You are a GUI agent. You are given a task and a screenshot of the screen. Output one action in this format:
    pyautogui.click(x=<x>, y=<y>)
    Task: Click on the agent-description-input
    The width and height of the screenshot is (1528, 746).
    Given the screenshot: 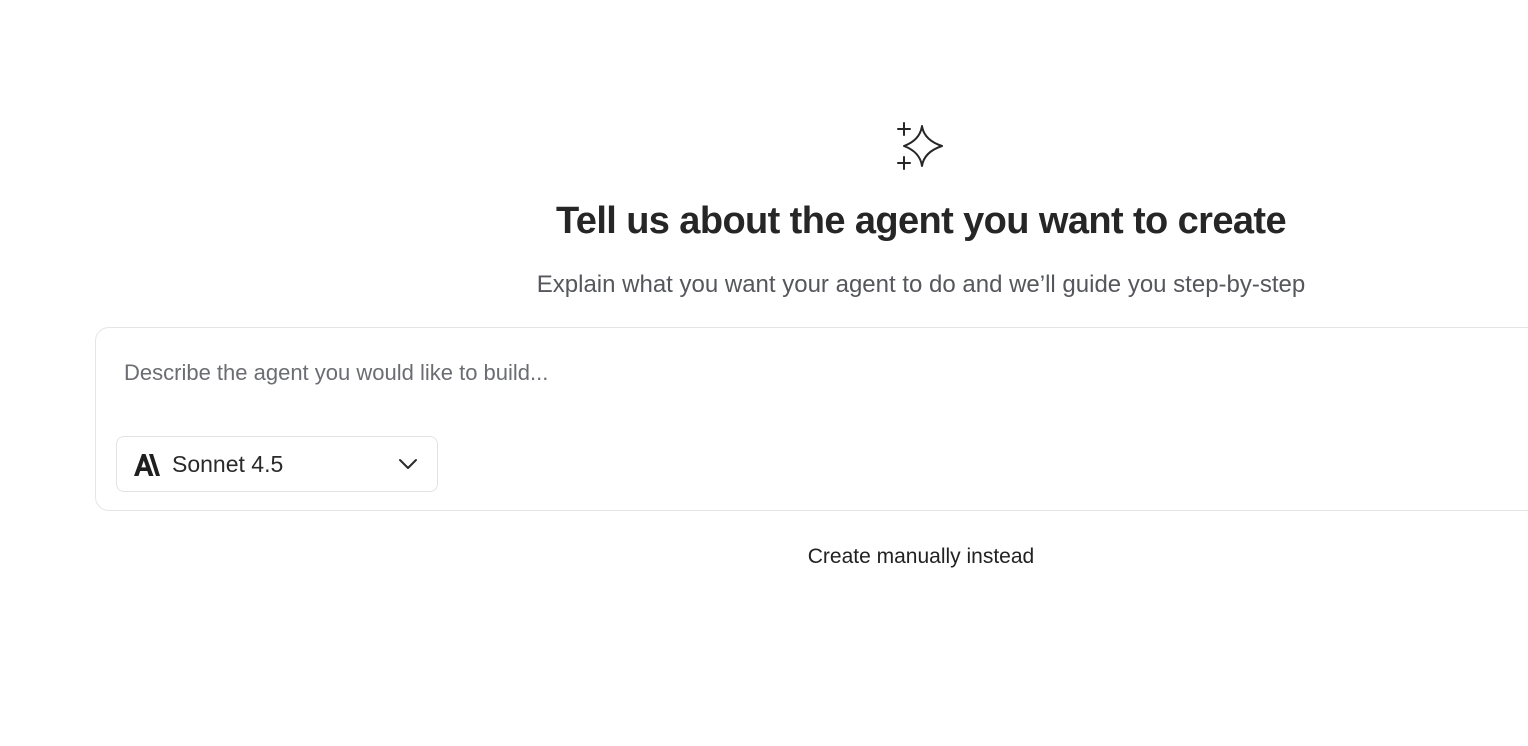 What is the action you would take?
    pyautogui.click(x=814, y=373)
    